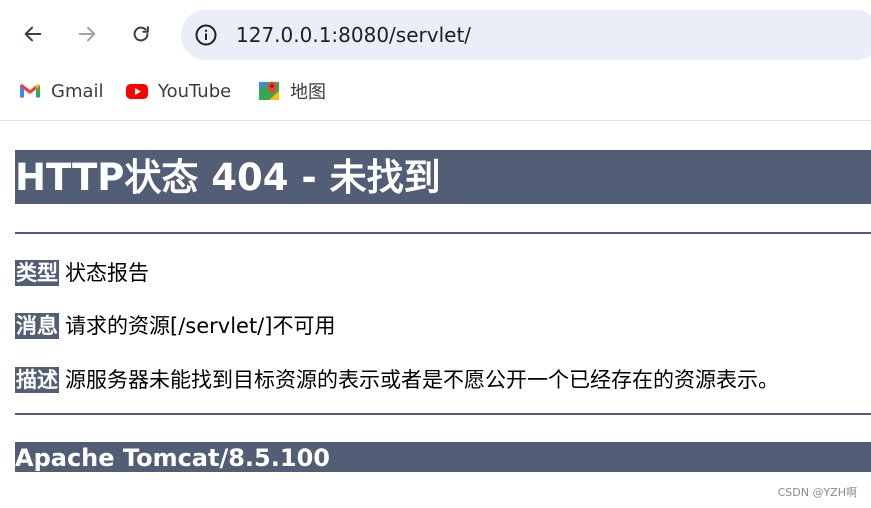 Image resolution: width=871 pixels, height=508 pixels. What do you see at coordinates (77, 91) in the screenshot?
I see `bookmark-label: Gmail` at bounding box center [77, 91].